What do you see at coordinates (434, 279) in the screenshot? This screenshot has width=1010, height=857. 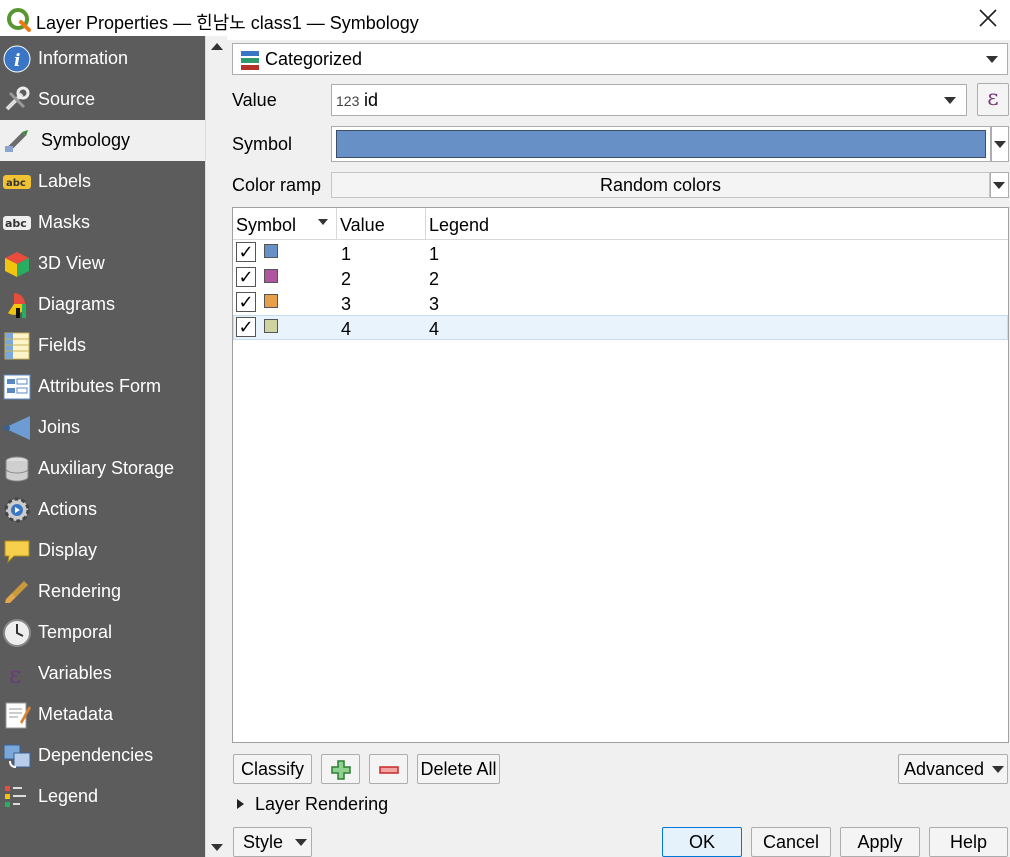 I see `category-legend: 2` at bounding box center [434, 279].